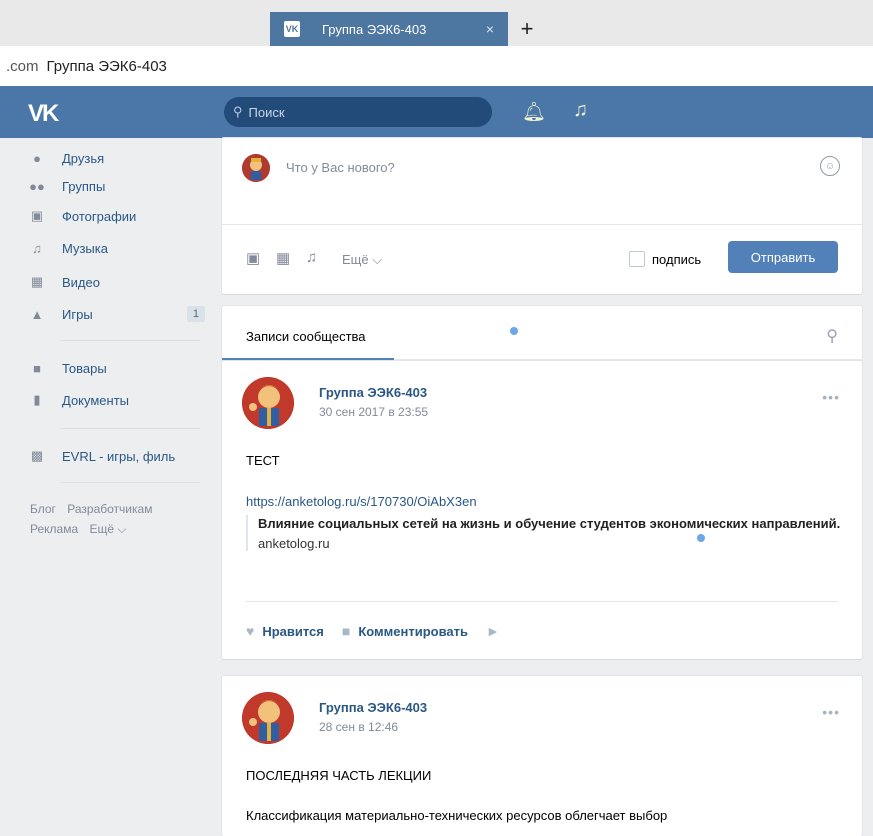 This screenshot has width=873, height=836. I want to click on footer-link-ads: Реклама, so click(54, 529).